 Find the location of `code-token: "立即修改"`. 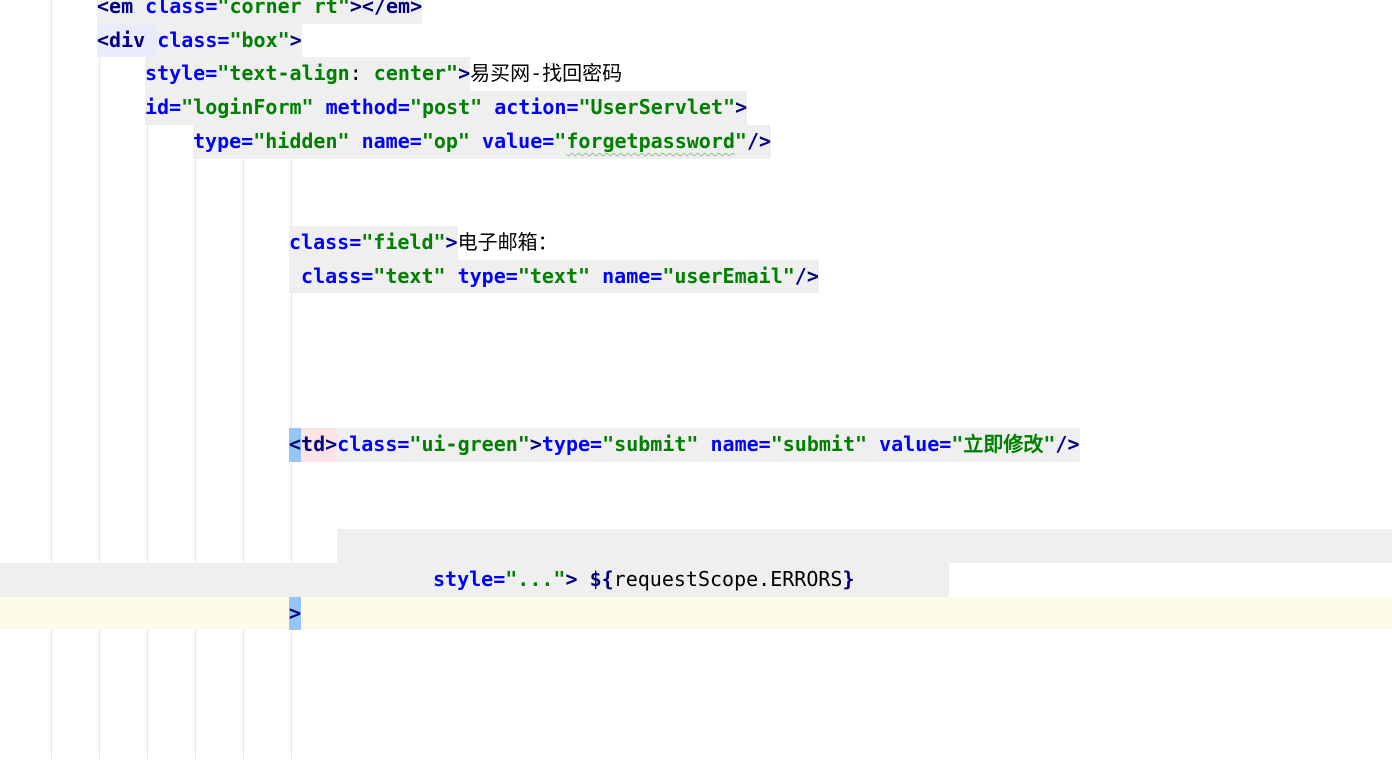

code-token: "立即修改" is located at coordinates (1003, 445).